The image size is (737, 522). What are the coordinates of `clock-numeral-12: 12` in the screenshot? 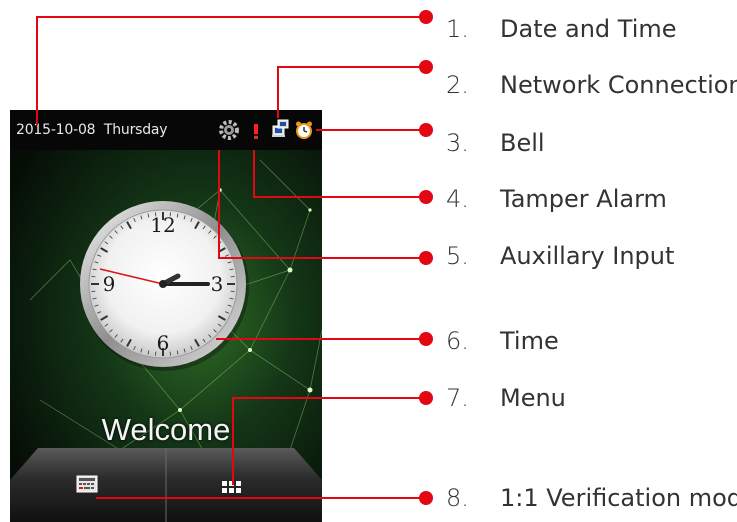 It's located at (162, 225).